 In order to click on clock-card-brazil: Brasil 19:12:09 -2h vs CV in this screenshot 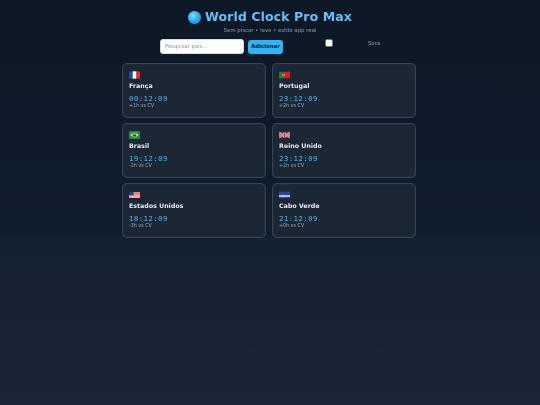, I will do `click(194, 150)`.